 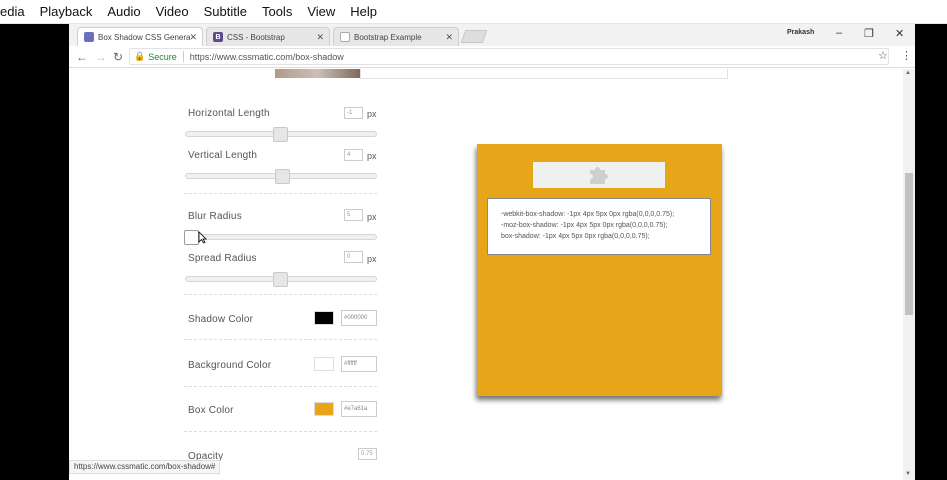 I want to click on omnibox-separator, so click(x=183, y=56).